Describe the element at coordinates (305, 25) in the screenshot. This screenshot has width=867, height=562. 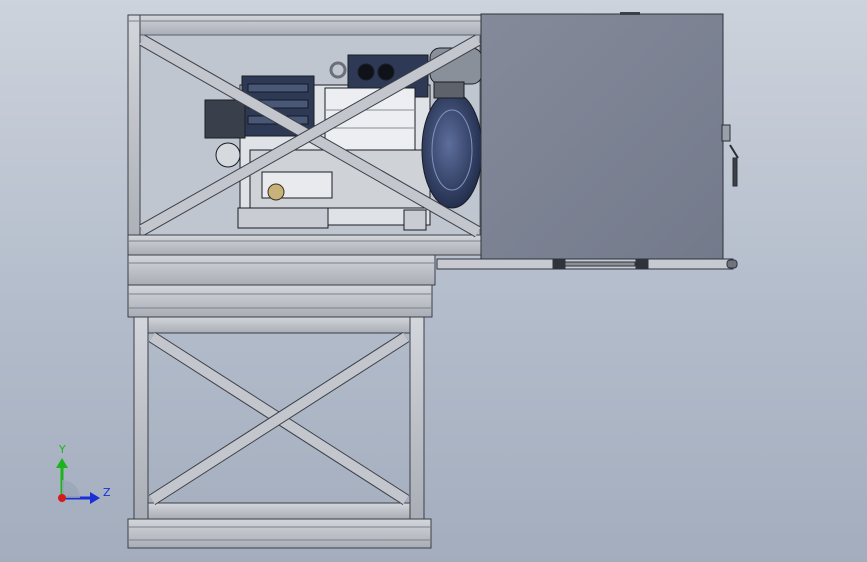
I see `enclosure-top-rail` at that location.